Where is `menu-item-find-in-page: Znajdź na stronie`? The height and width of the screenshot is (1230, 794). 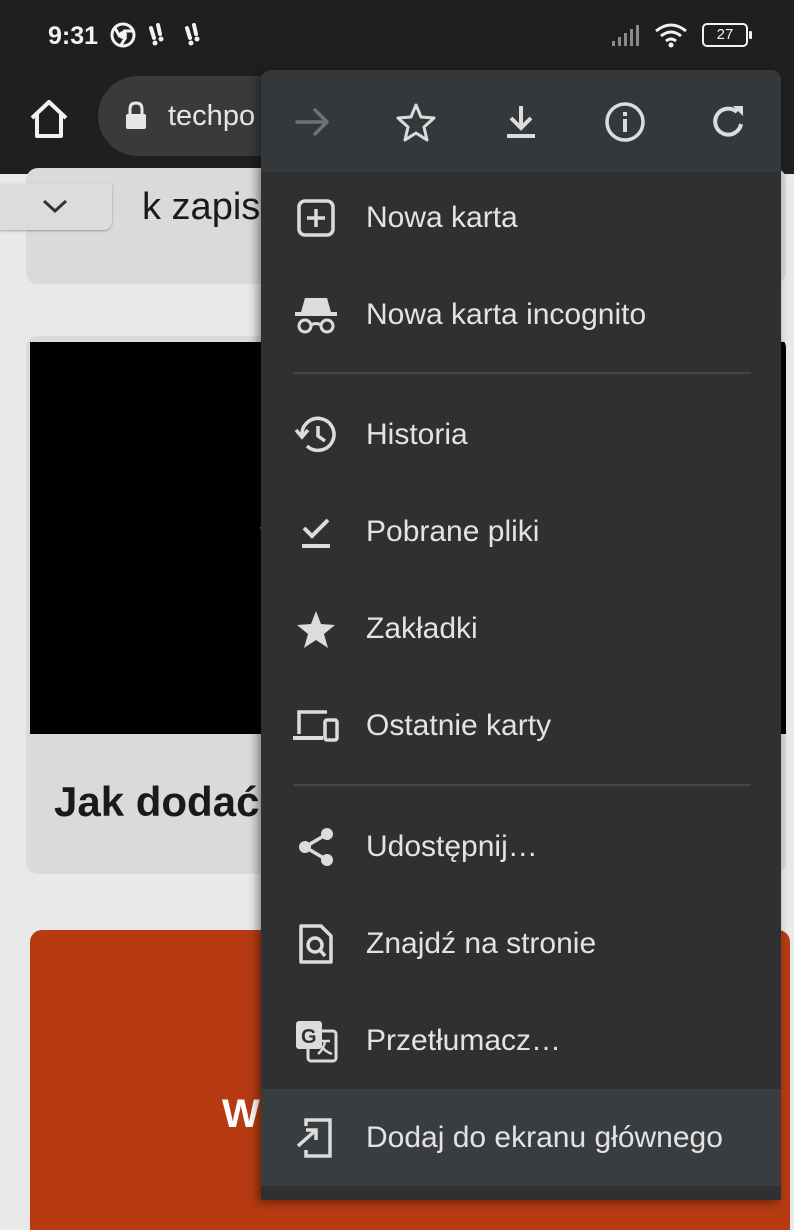
menu-item-find-in-page: Znajdź na stronie is located at coordinates (521, 943).